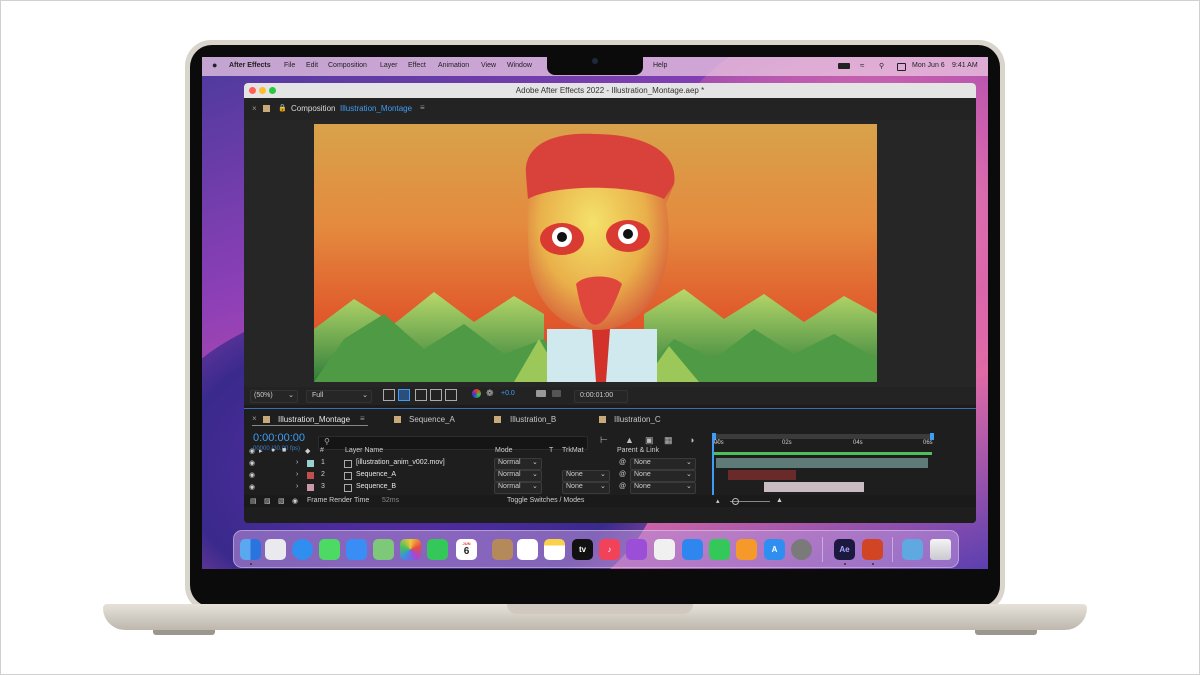 Image resolution: width=1200 pixels, height=675 pixels. What do you see at coordinates (282, 108) in the screenshot?
I see `lock-icon: 🔒` at bounding box center [282, 108].